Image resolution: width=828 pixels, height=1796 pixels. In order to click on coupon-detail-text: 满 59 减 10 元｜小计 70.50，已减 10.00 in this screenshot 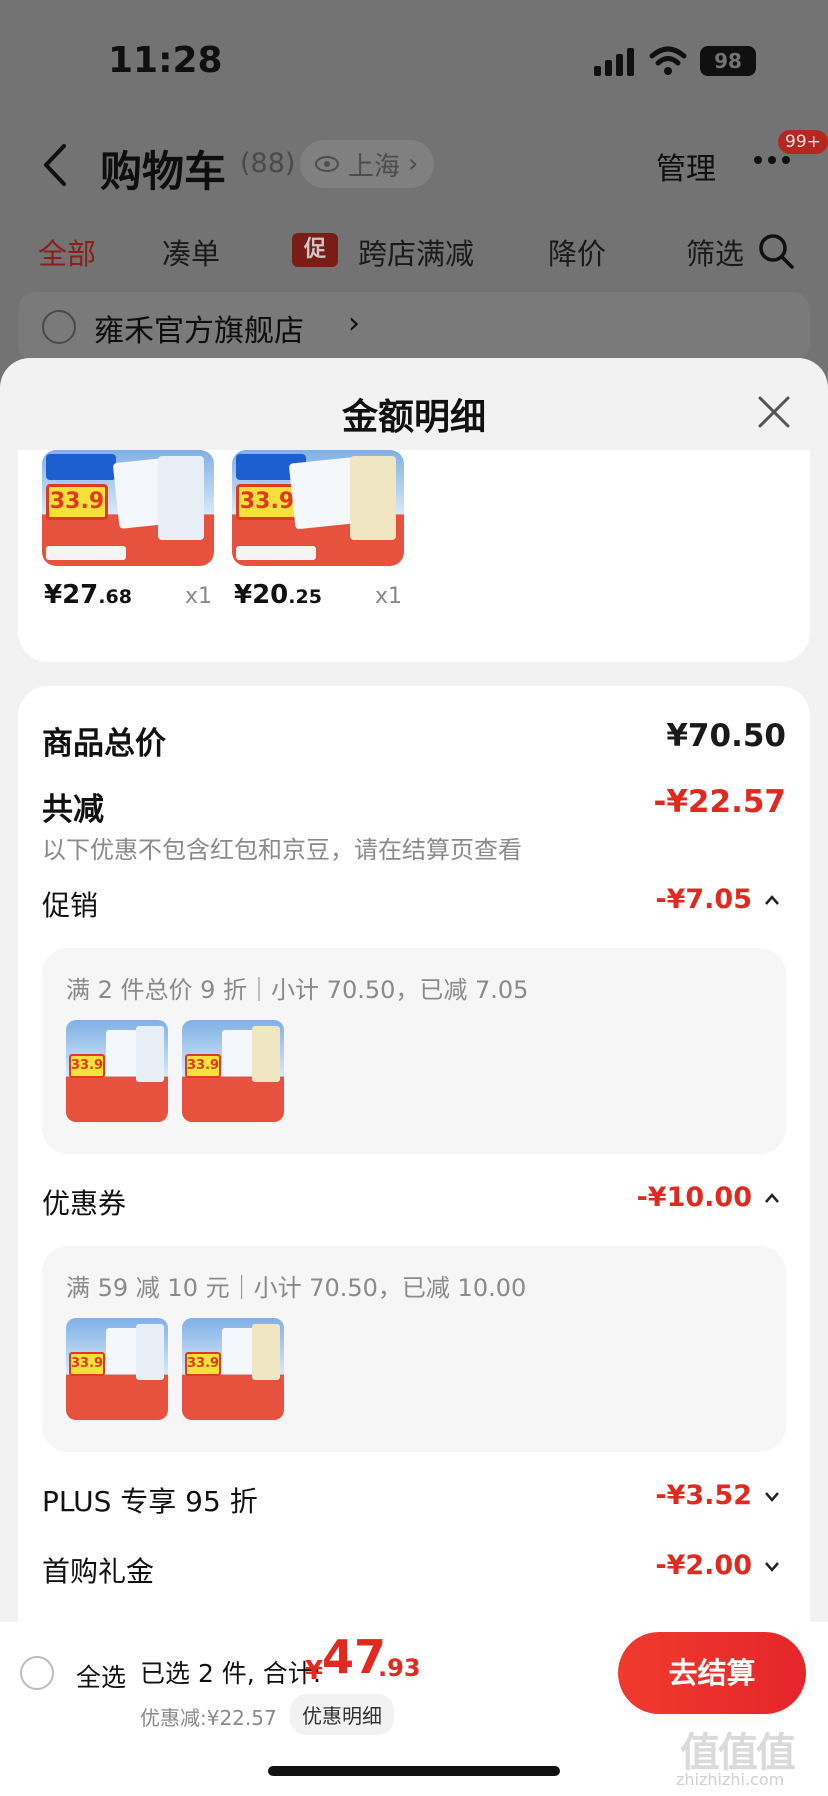, I will do `click(296, 1288)`.